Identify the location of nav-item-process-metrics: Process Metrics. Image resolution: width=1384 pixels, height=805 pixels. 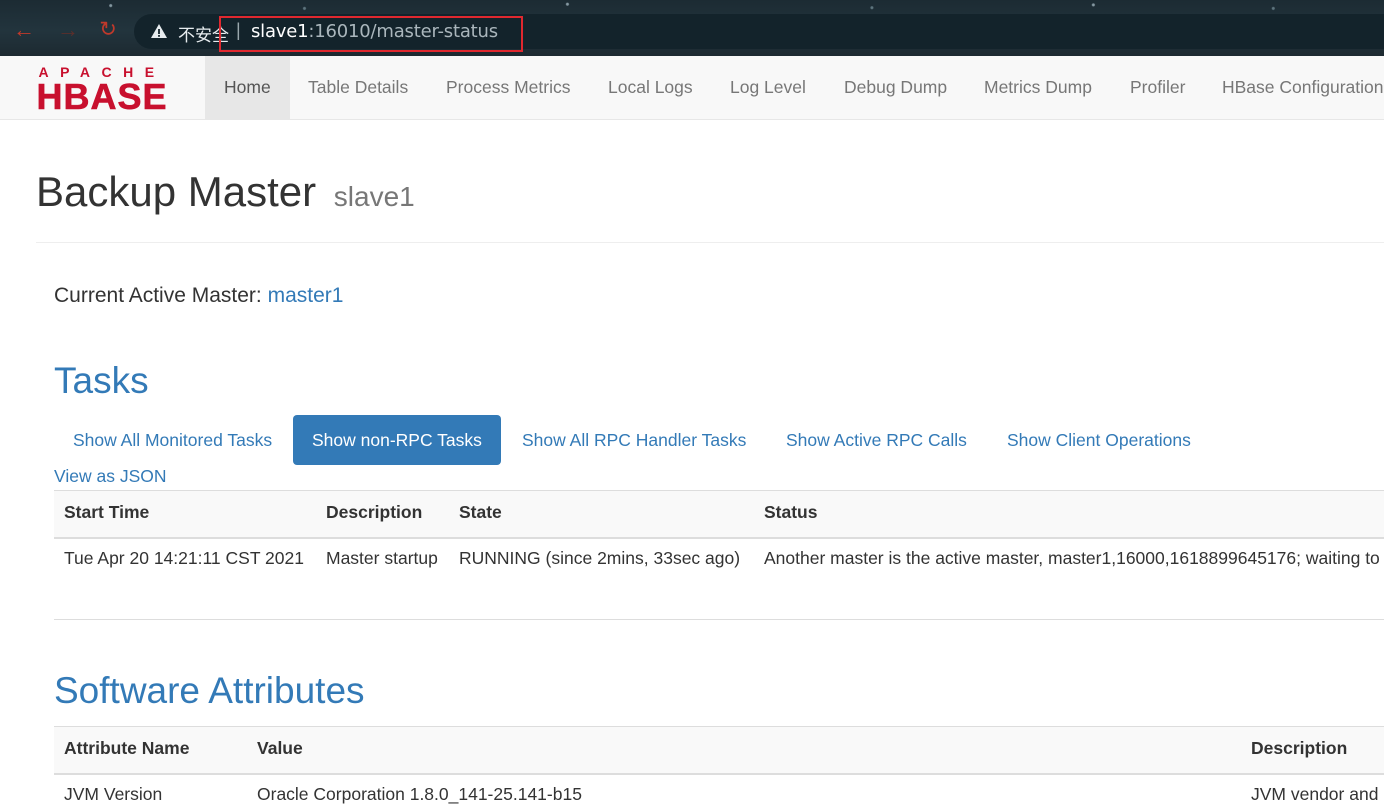
(508, 87).